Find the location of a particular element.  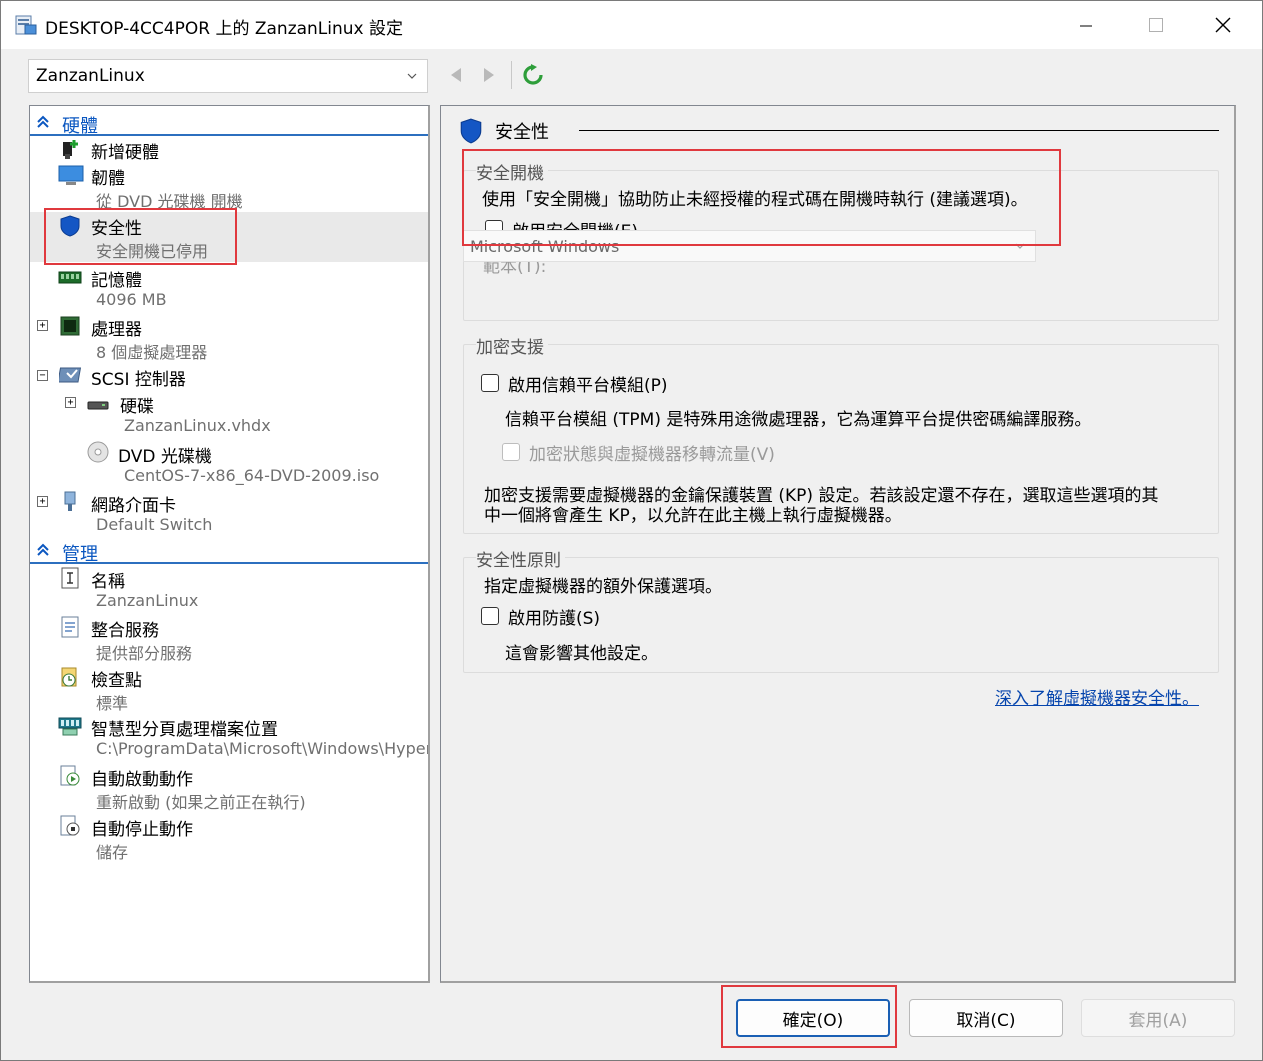

hardware-header-label: 硬體 is located at coordinates (80, 126).